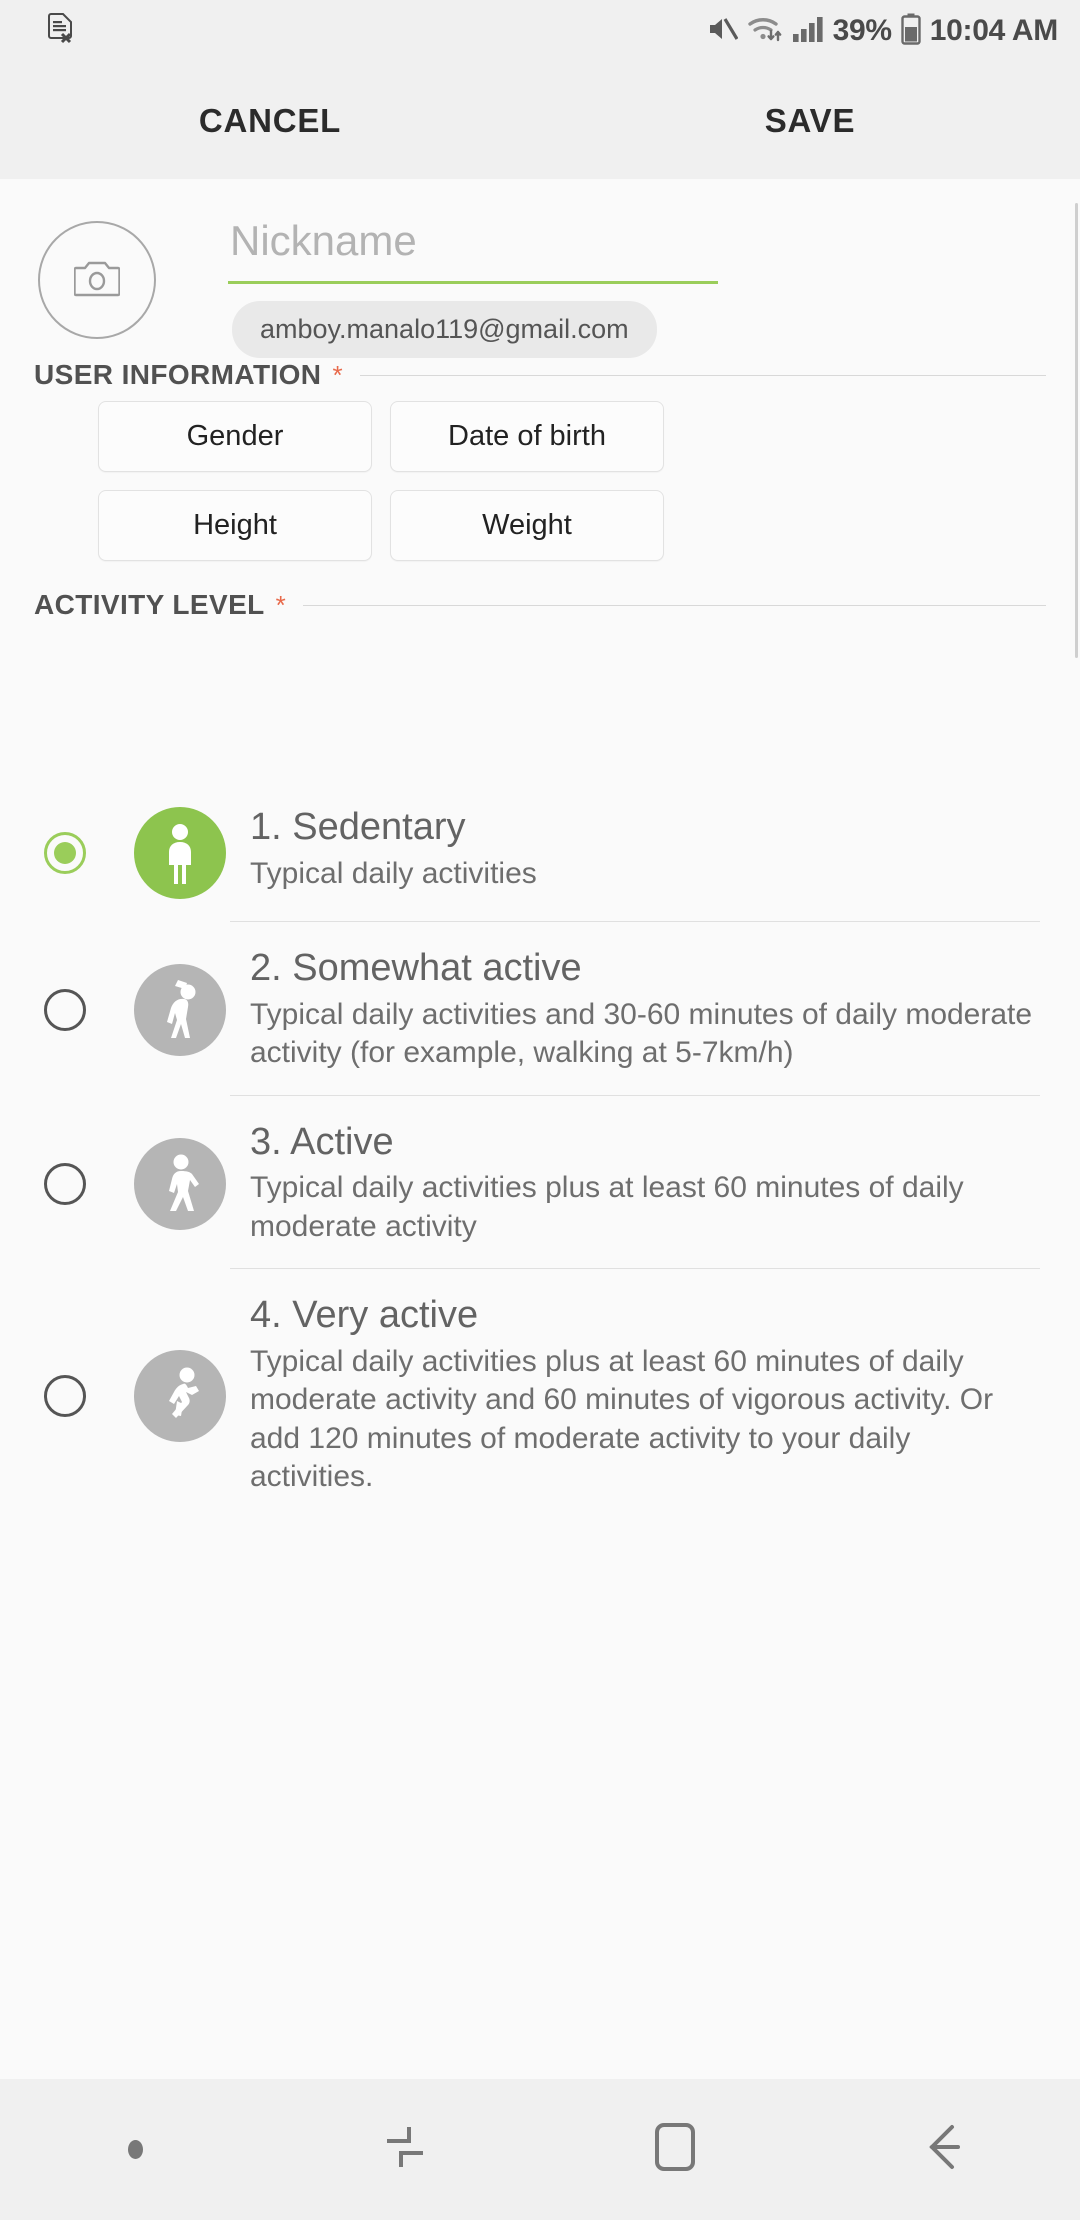 The image size is (1080, 2220). Describe the element at coordinates (178, 374) in the screenshot. I see `user-information-title: USER INFORMATION` at that location.